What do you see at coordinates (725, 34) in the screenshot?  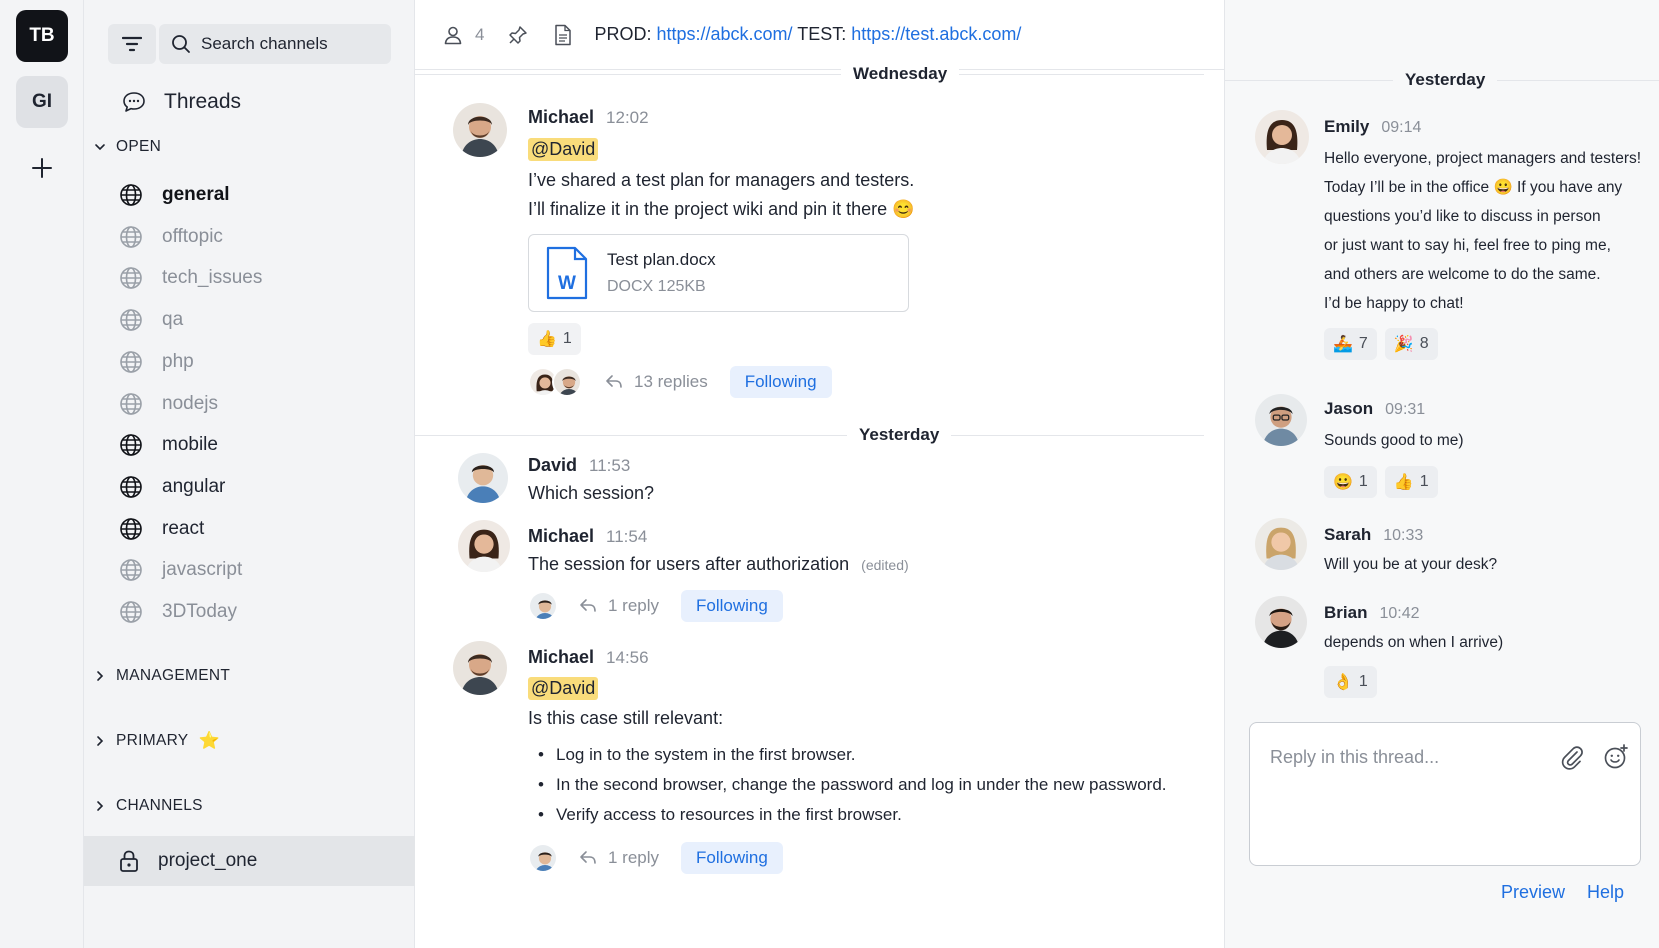 I see `prod-link: https://abck.com/` at bounding box center [725, 34].